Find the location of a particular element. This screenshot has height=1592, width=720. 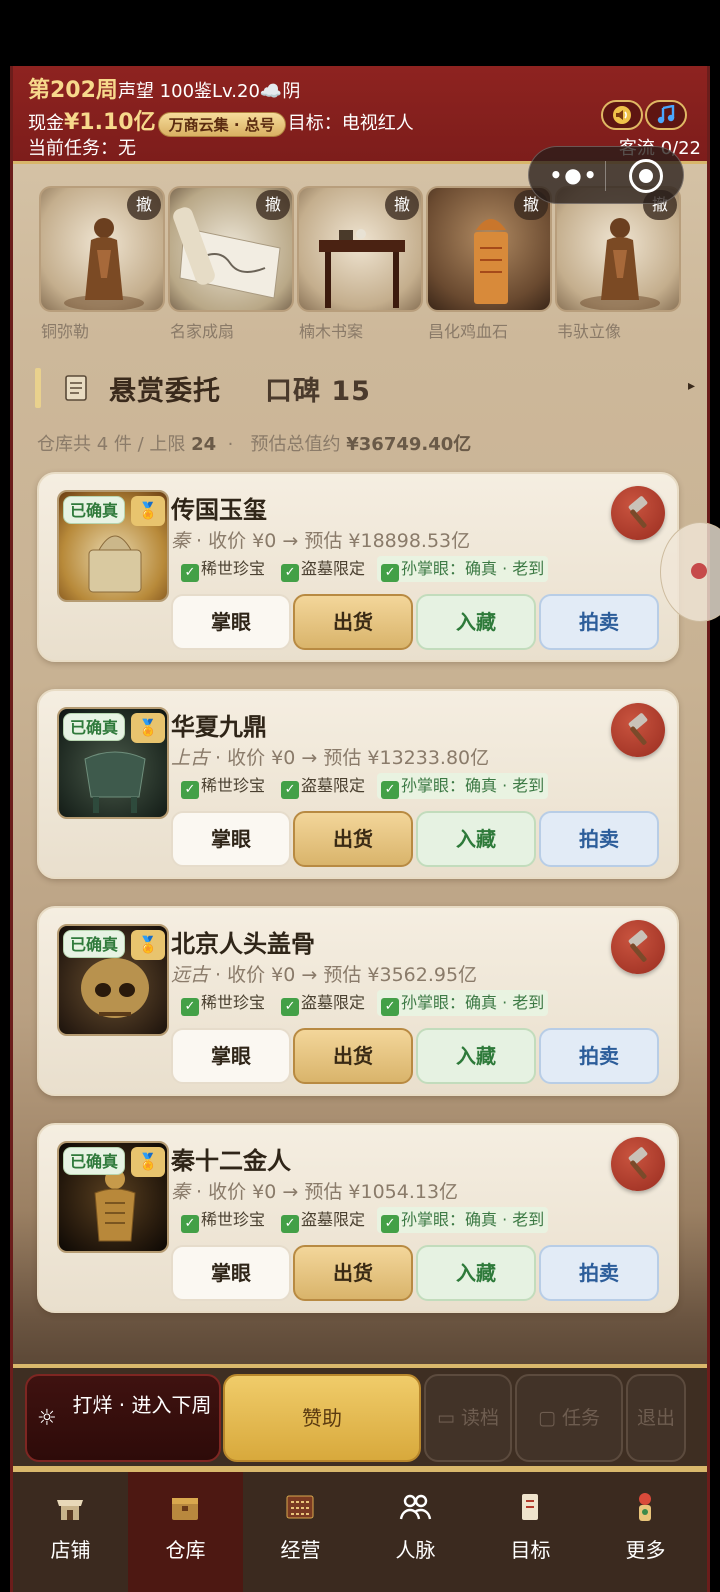

bounty-section-header: 悬赏委托 口碑 15 ▸ is located at coordinates (365, 388).